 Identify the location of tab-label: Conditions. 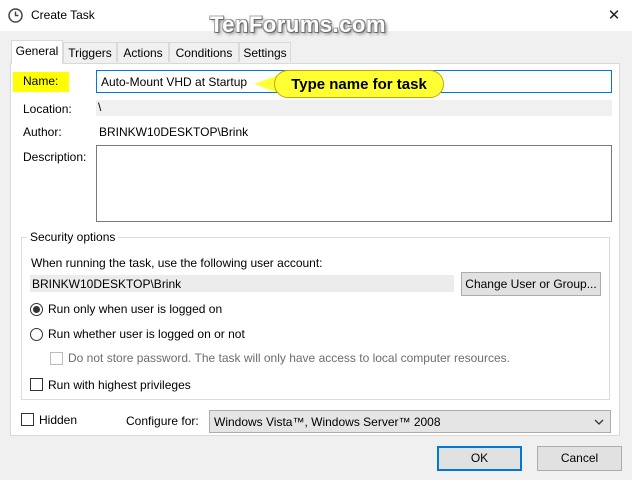
(204, 53).